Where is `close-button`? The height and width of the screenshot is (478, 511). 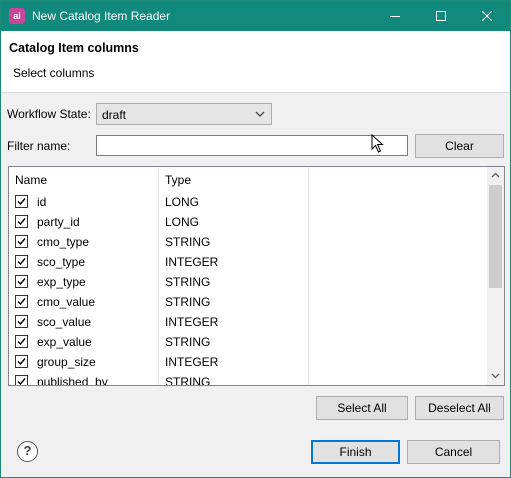 close-button is located at coordinates (487, 16).